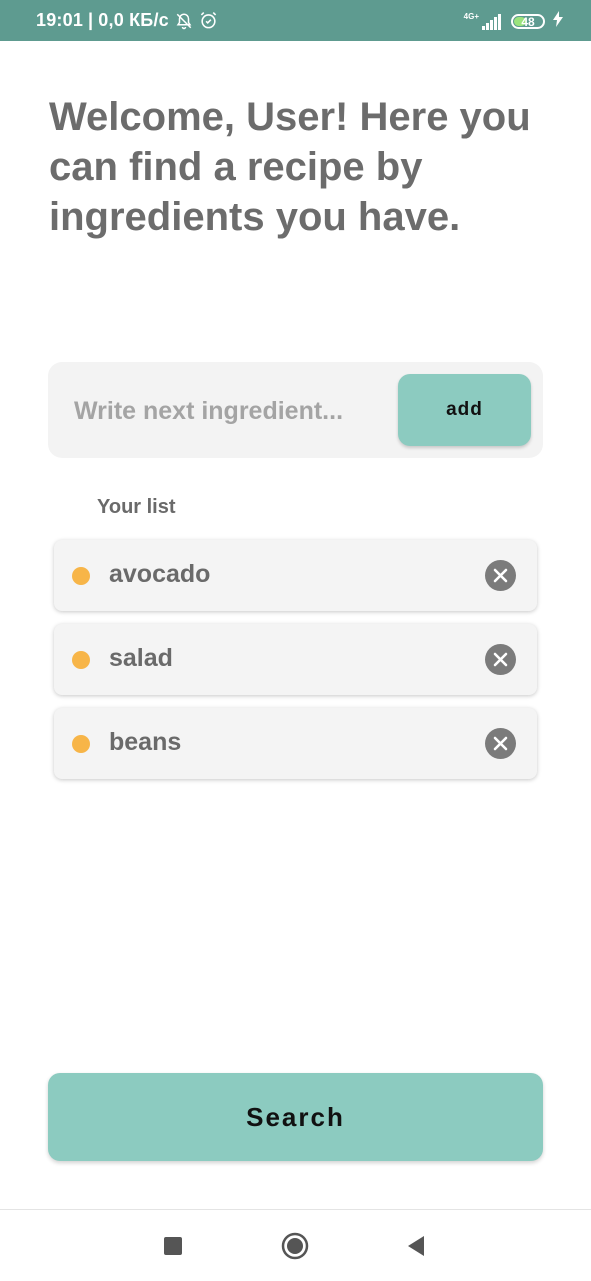  I want to click on battery-icon: 48, so click(528, 21).